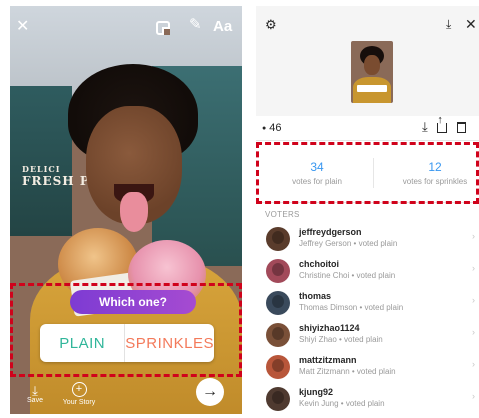 The height and width of the screenshot is (418, 479). I want to click on thumb-face, so click(372, 65).